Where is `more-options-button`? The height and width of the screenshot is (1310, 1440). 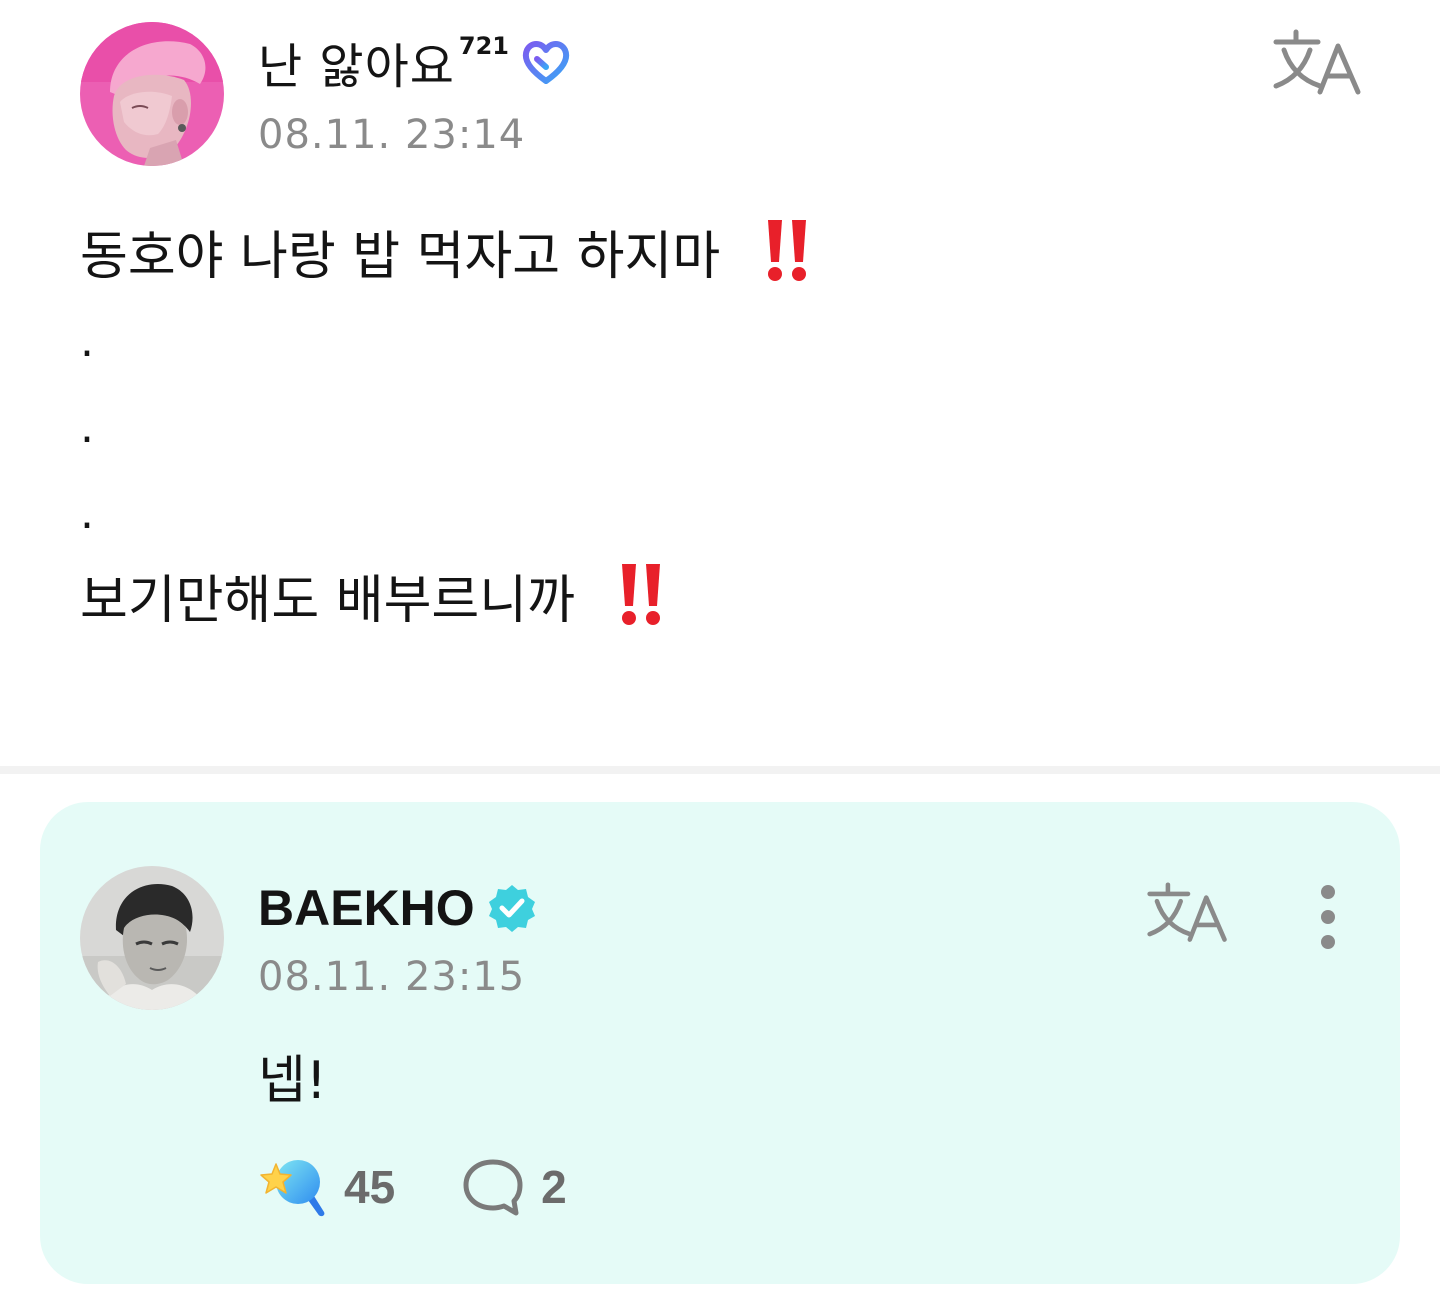 more-options-button is located at coordinates (1328, 917).